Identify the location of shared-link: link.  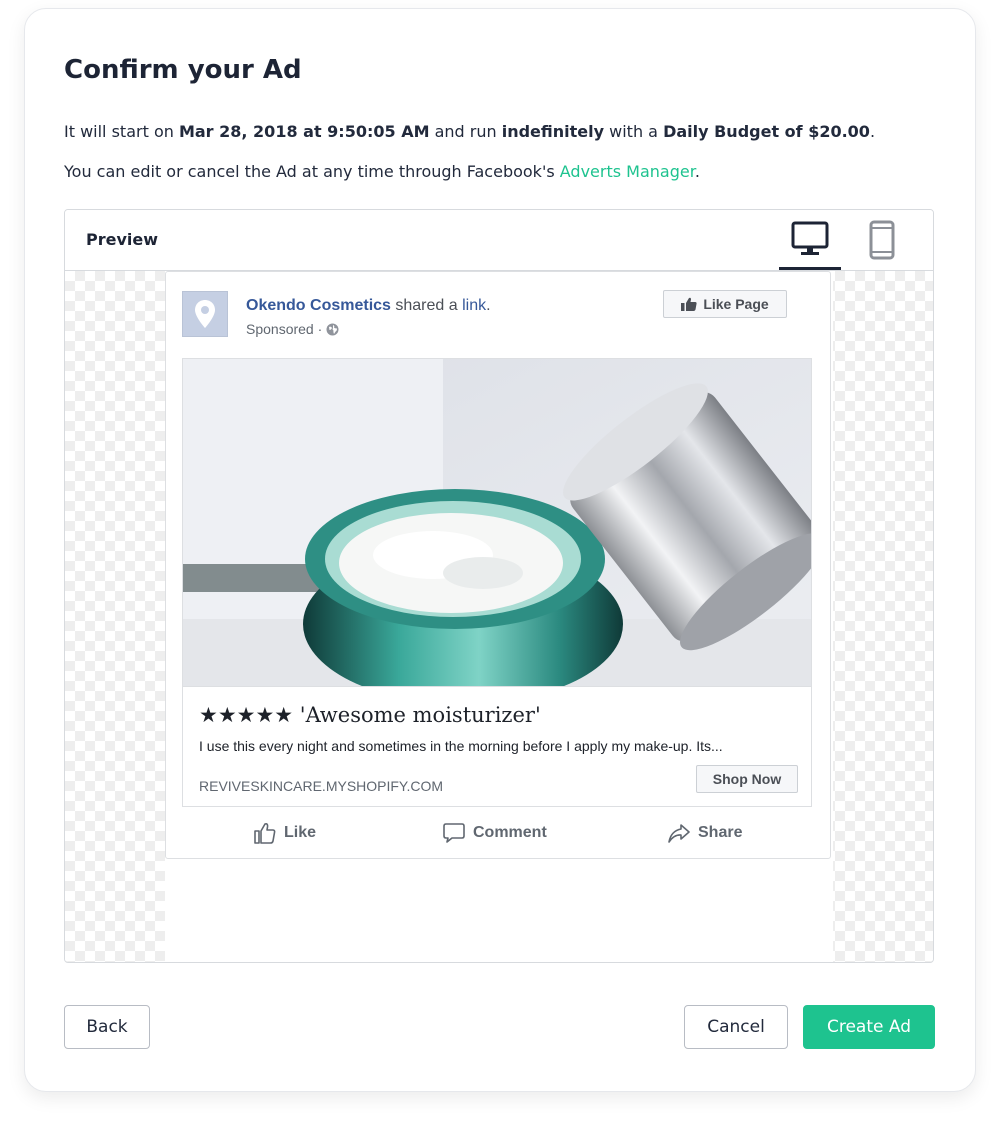
(474, 305).